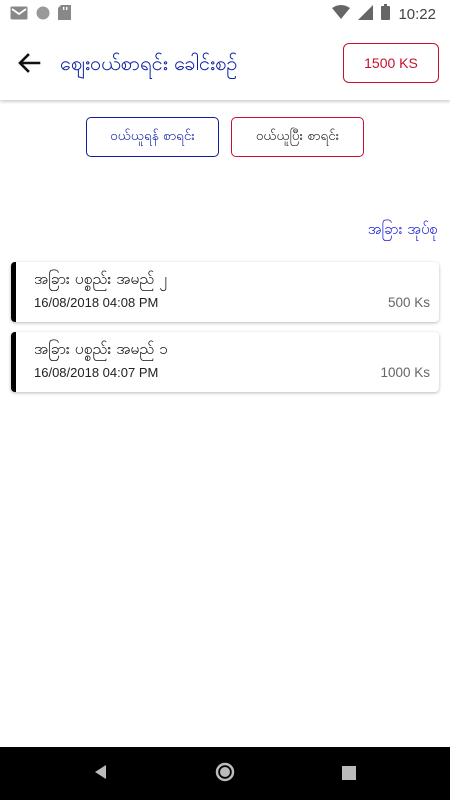  What do you see at coordinates (64, 14) in the screenshot?
I see `sd-card-icon` at bounding box center [64, 14].